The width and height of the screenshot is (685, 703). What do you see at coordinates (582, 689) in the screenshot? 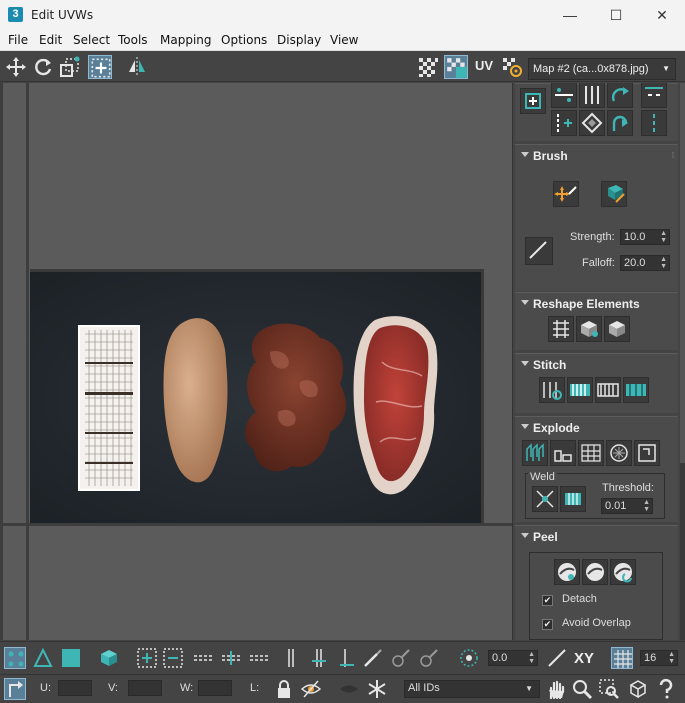
I see `zoom-icon` at bounding box center [582, 689].